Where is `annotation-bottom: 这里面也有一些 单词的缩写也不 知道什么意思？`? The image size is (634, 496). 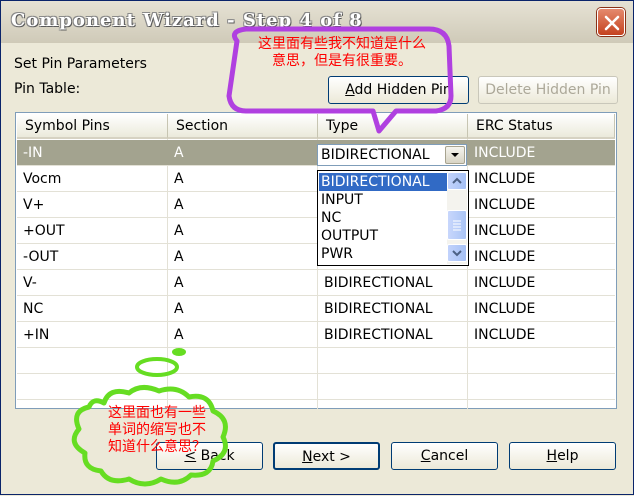
annotation-bottom: 这里面也有一些 单词的缩写也不 知道什么意思？ is located at coordinates (157, 430).